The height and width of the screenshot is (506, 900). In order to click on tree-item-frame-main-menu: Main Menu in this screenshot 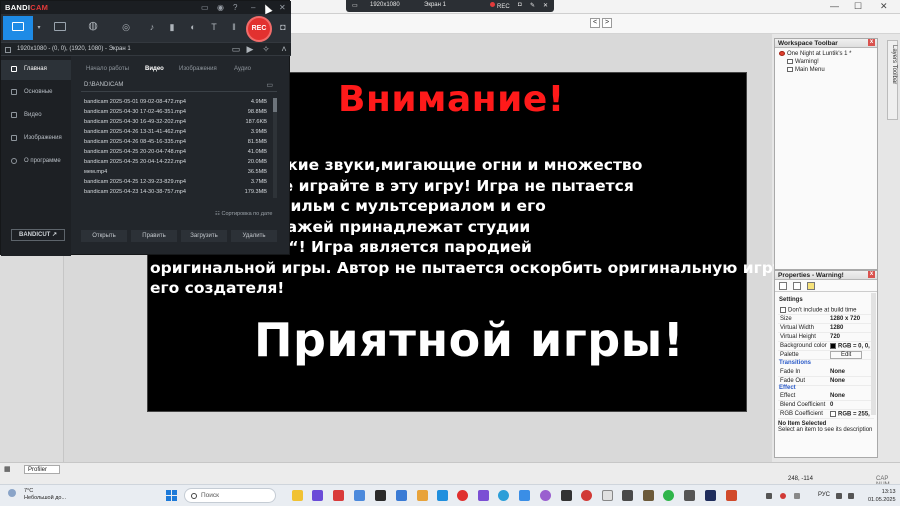, I will do `click(806, 70)`.